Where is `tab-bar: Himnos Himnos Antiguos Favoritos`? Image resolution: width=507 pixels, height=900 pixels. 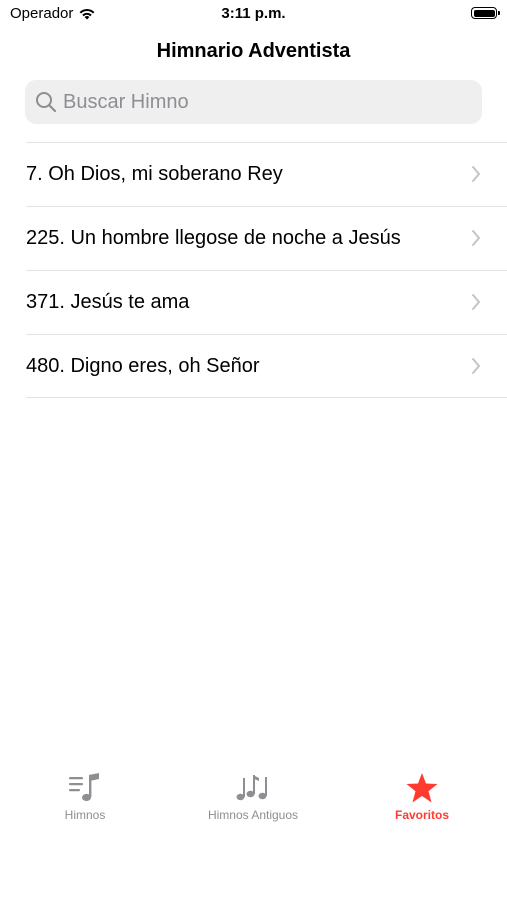 tab-bar: Himnos Himnos Antiguos Favoritos is located at coordinates (253, 800).